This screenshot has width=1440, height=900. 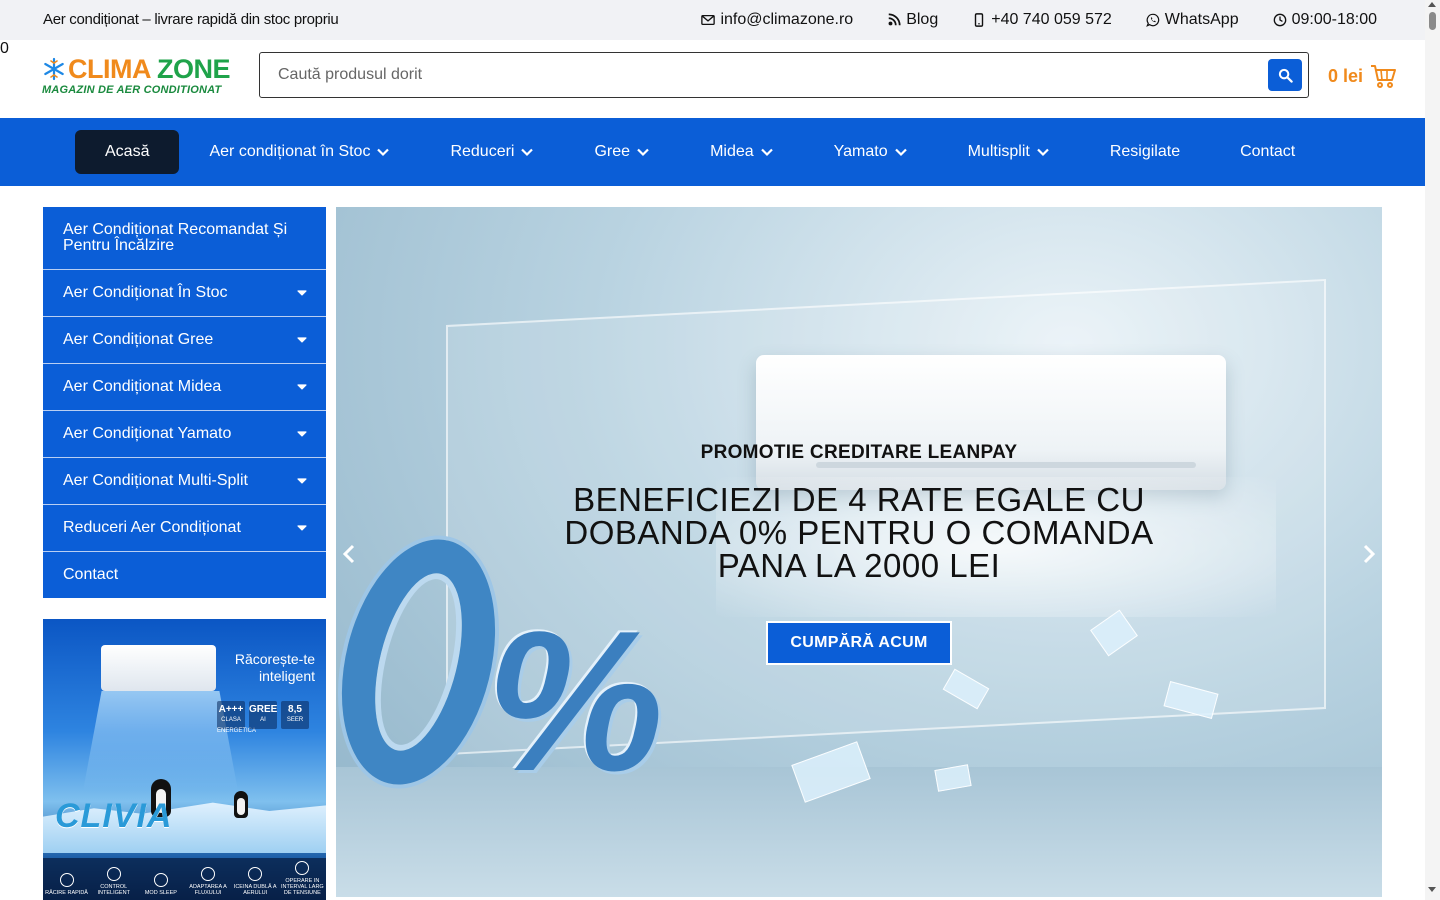 I want to click on sidebar-item-contact: Contact, so click(x=184, y=575).